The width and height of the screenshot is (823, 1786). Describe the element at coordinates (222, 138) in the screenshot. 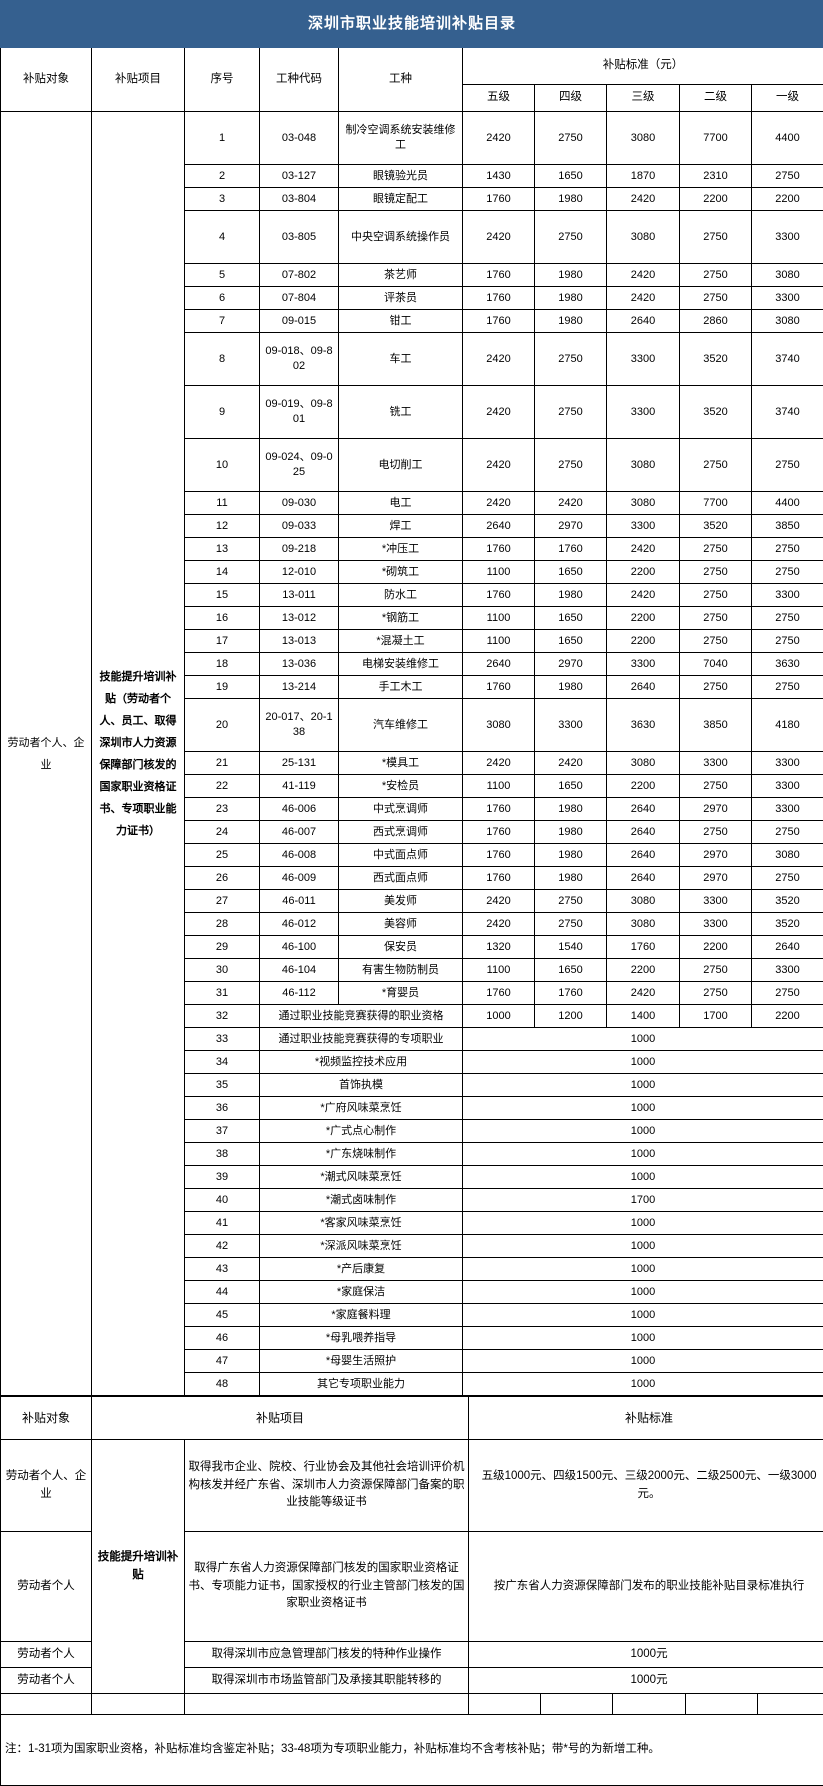

I see `row-index: 1` at that location.